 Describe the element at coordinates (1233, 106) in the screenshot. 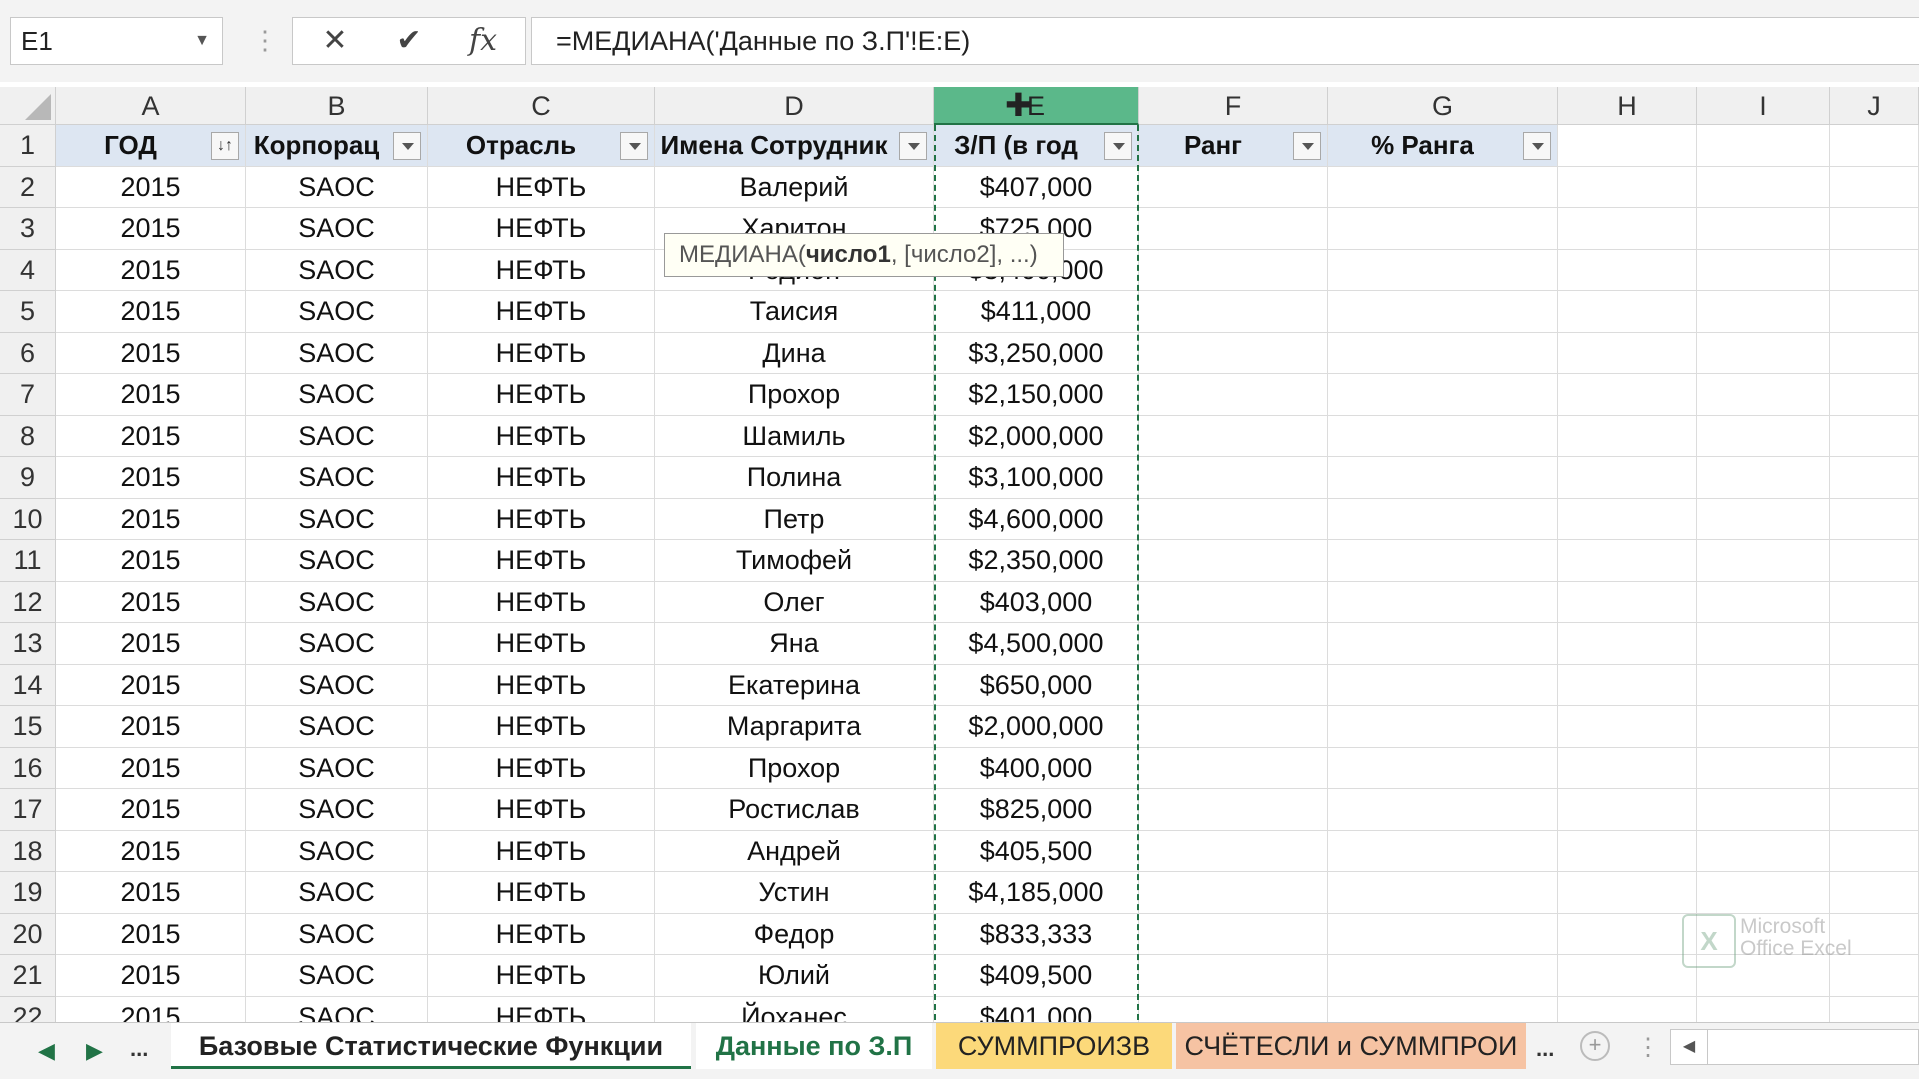

I see `column-header-f: F` at that location.